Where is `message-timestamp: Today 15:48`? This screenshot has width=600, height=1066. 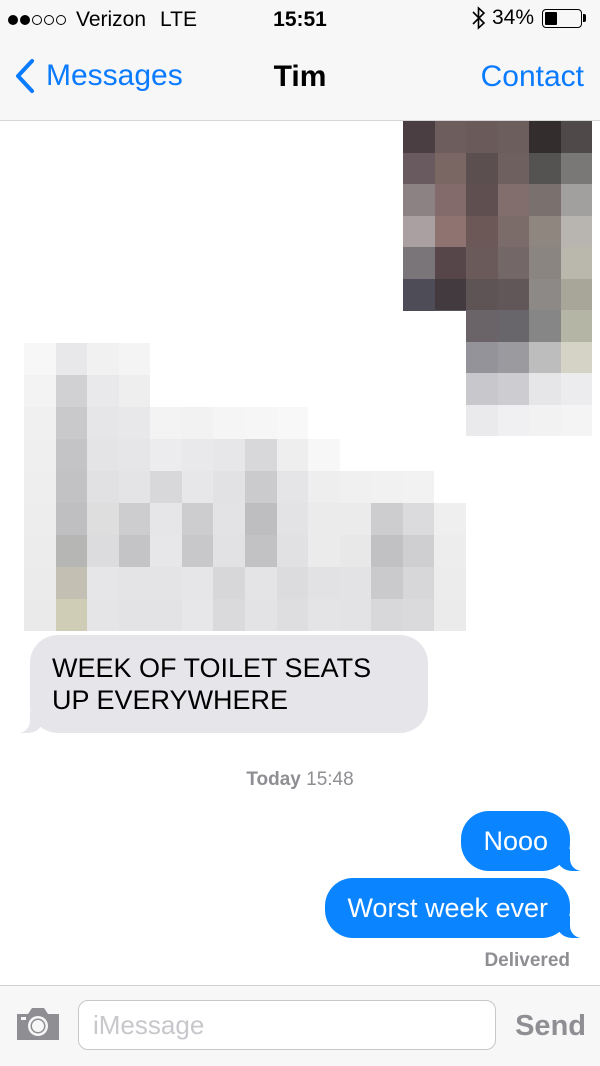
message-timestamp: Today 15:48 is located at coordinates (300, 780).